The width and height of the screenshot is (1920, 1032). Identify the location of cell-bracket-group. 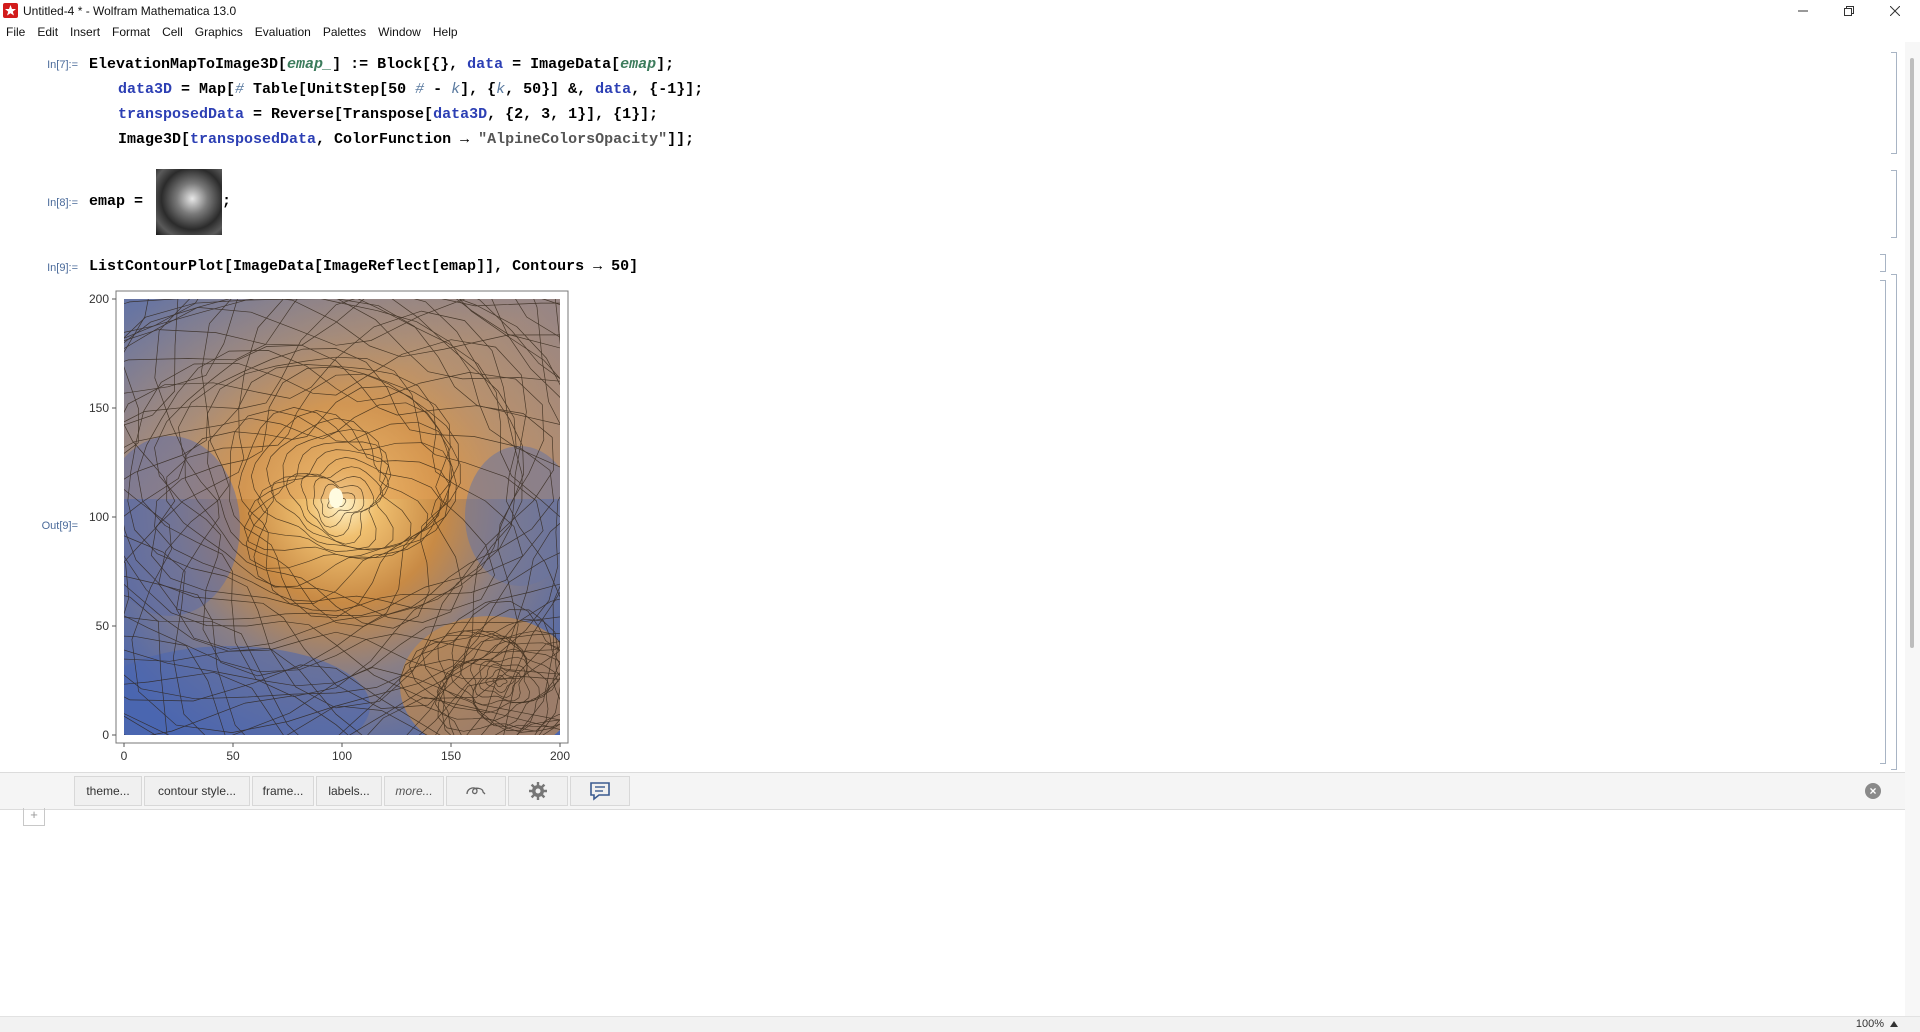
(1894, 522).